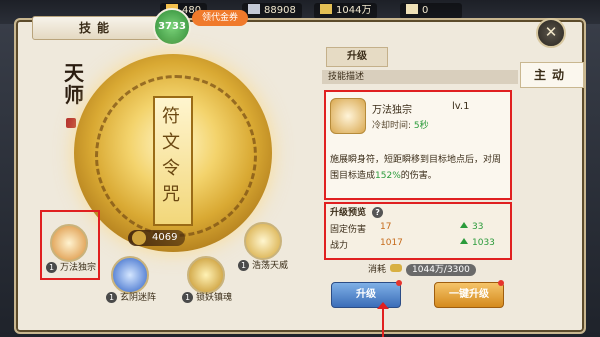  Describe the element at coordinates (97, 28) in the screenshot. I see `panel-title: 技能` at that location.